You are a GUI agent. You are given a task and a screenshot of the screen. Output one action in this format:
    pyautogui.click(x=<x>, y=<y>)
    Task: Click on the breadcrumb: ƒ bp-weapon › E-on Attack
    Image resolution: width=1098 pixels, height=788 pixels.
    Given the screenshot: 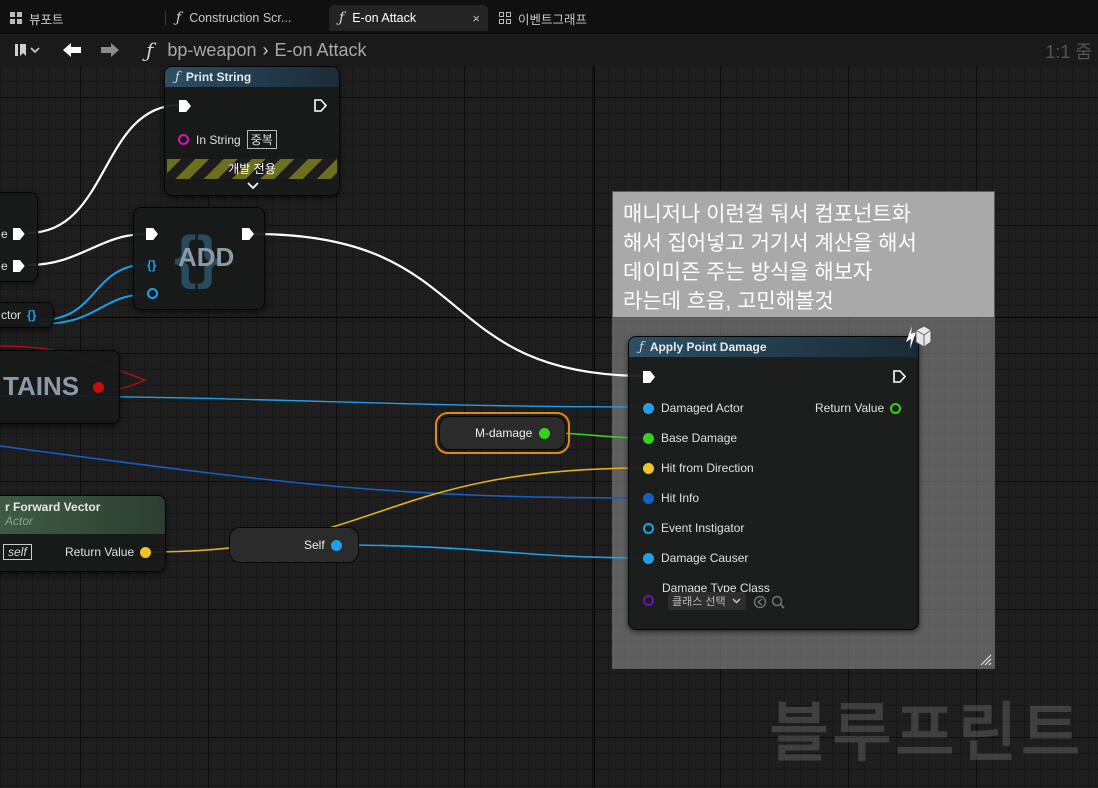 What is the action you would take?
    pyautogui.click(x=256, y=50)
    